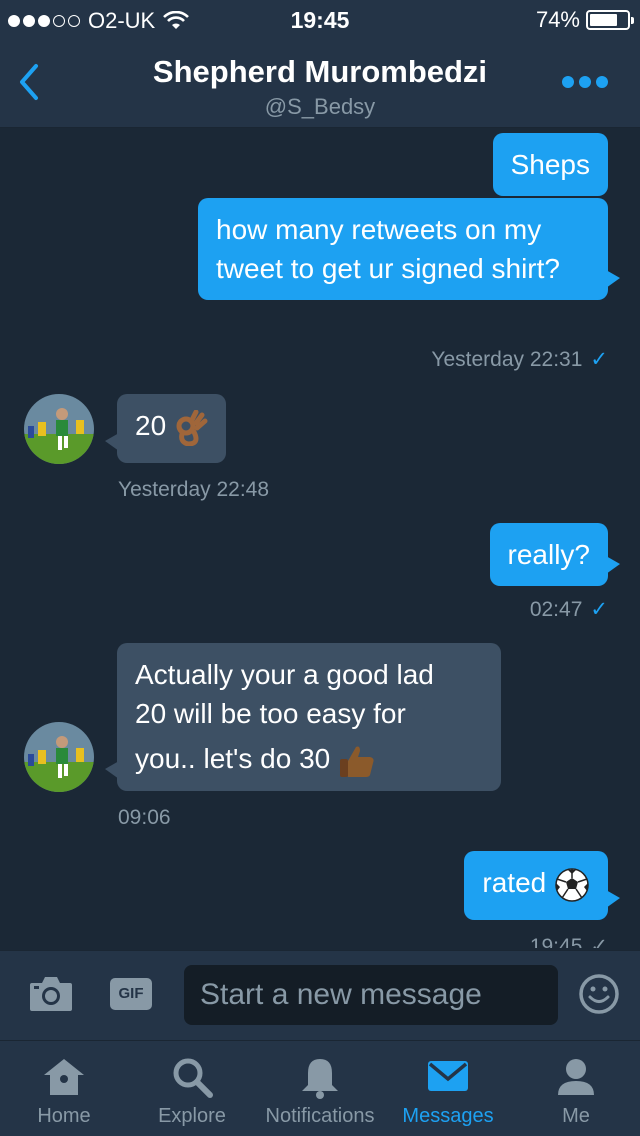 The image size is (640, 1136). Describe the element at coordinates (371, 995) in the screenshot. I see `message-input` at that location.